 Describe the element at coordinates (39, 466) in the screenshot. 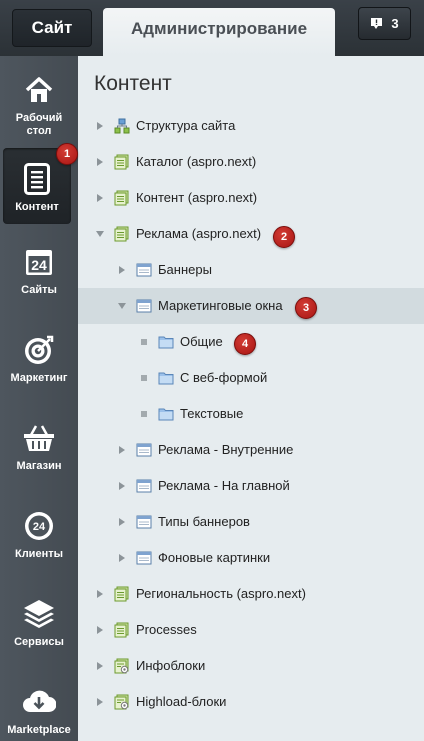

I see `nav-label: Магазин` at that location.